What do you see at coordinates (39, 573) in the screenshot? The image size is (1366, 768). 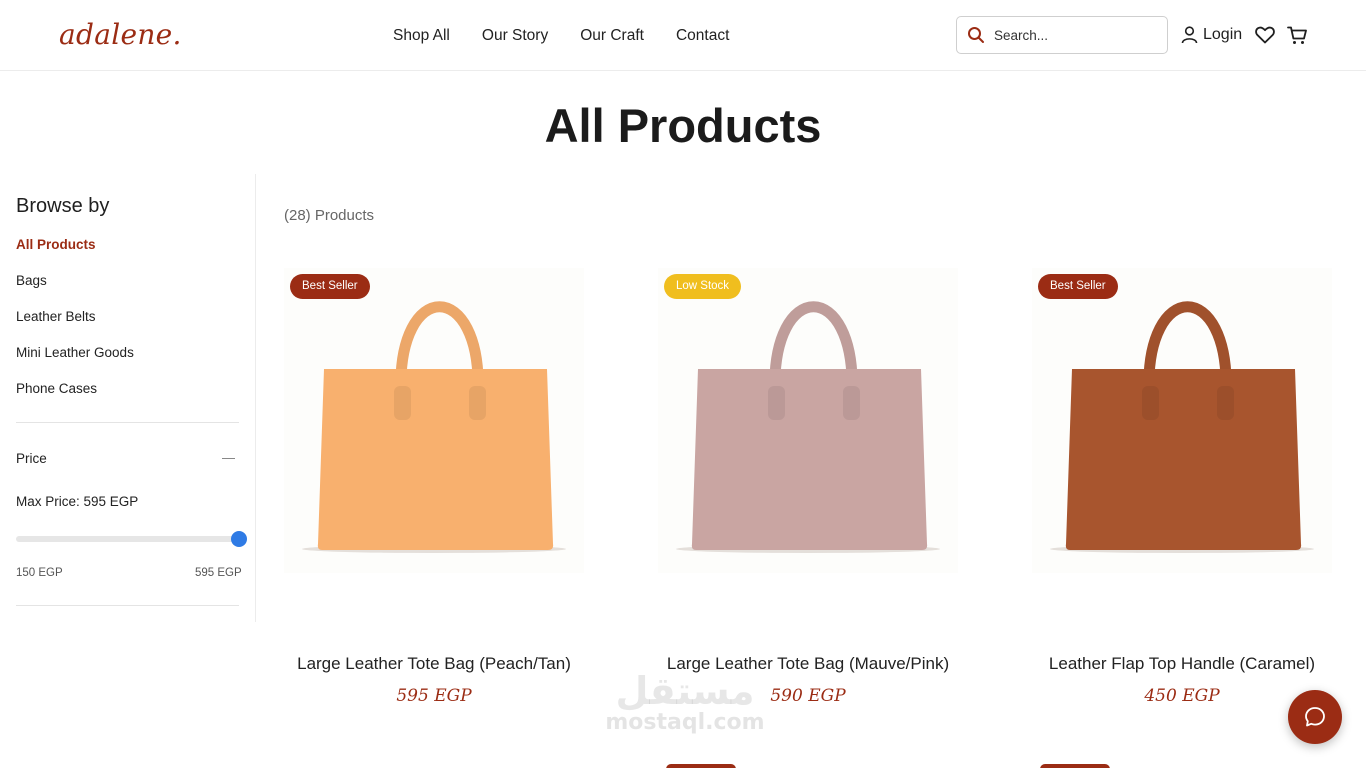 I see `price-range-min: 150 EGP` at bounding box center [39, 573].